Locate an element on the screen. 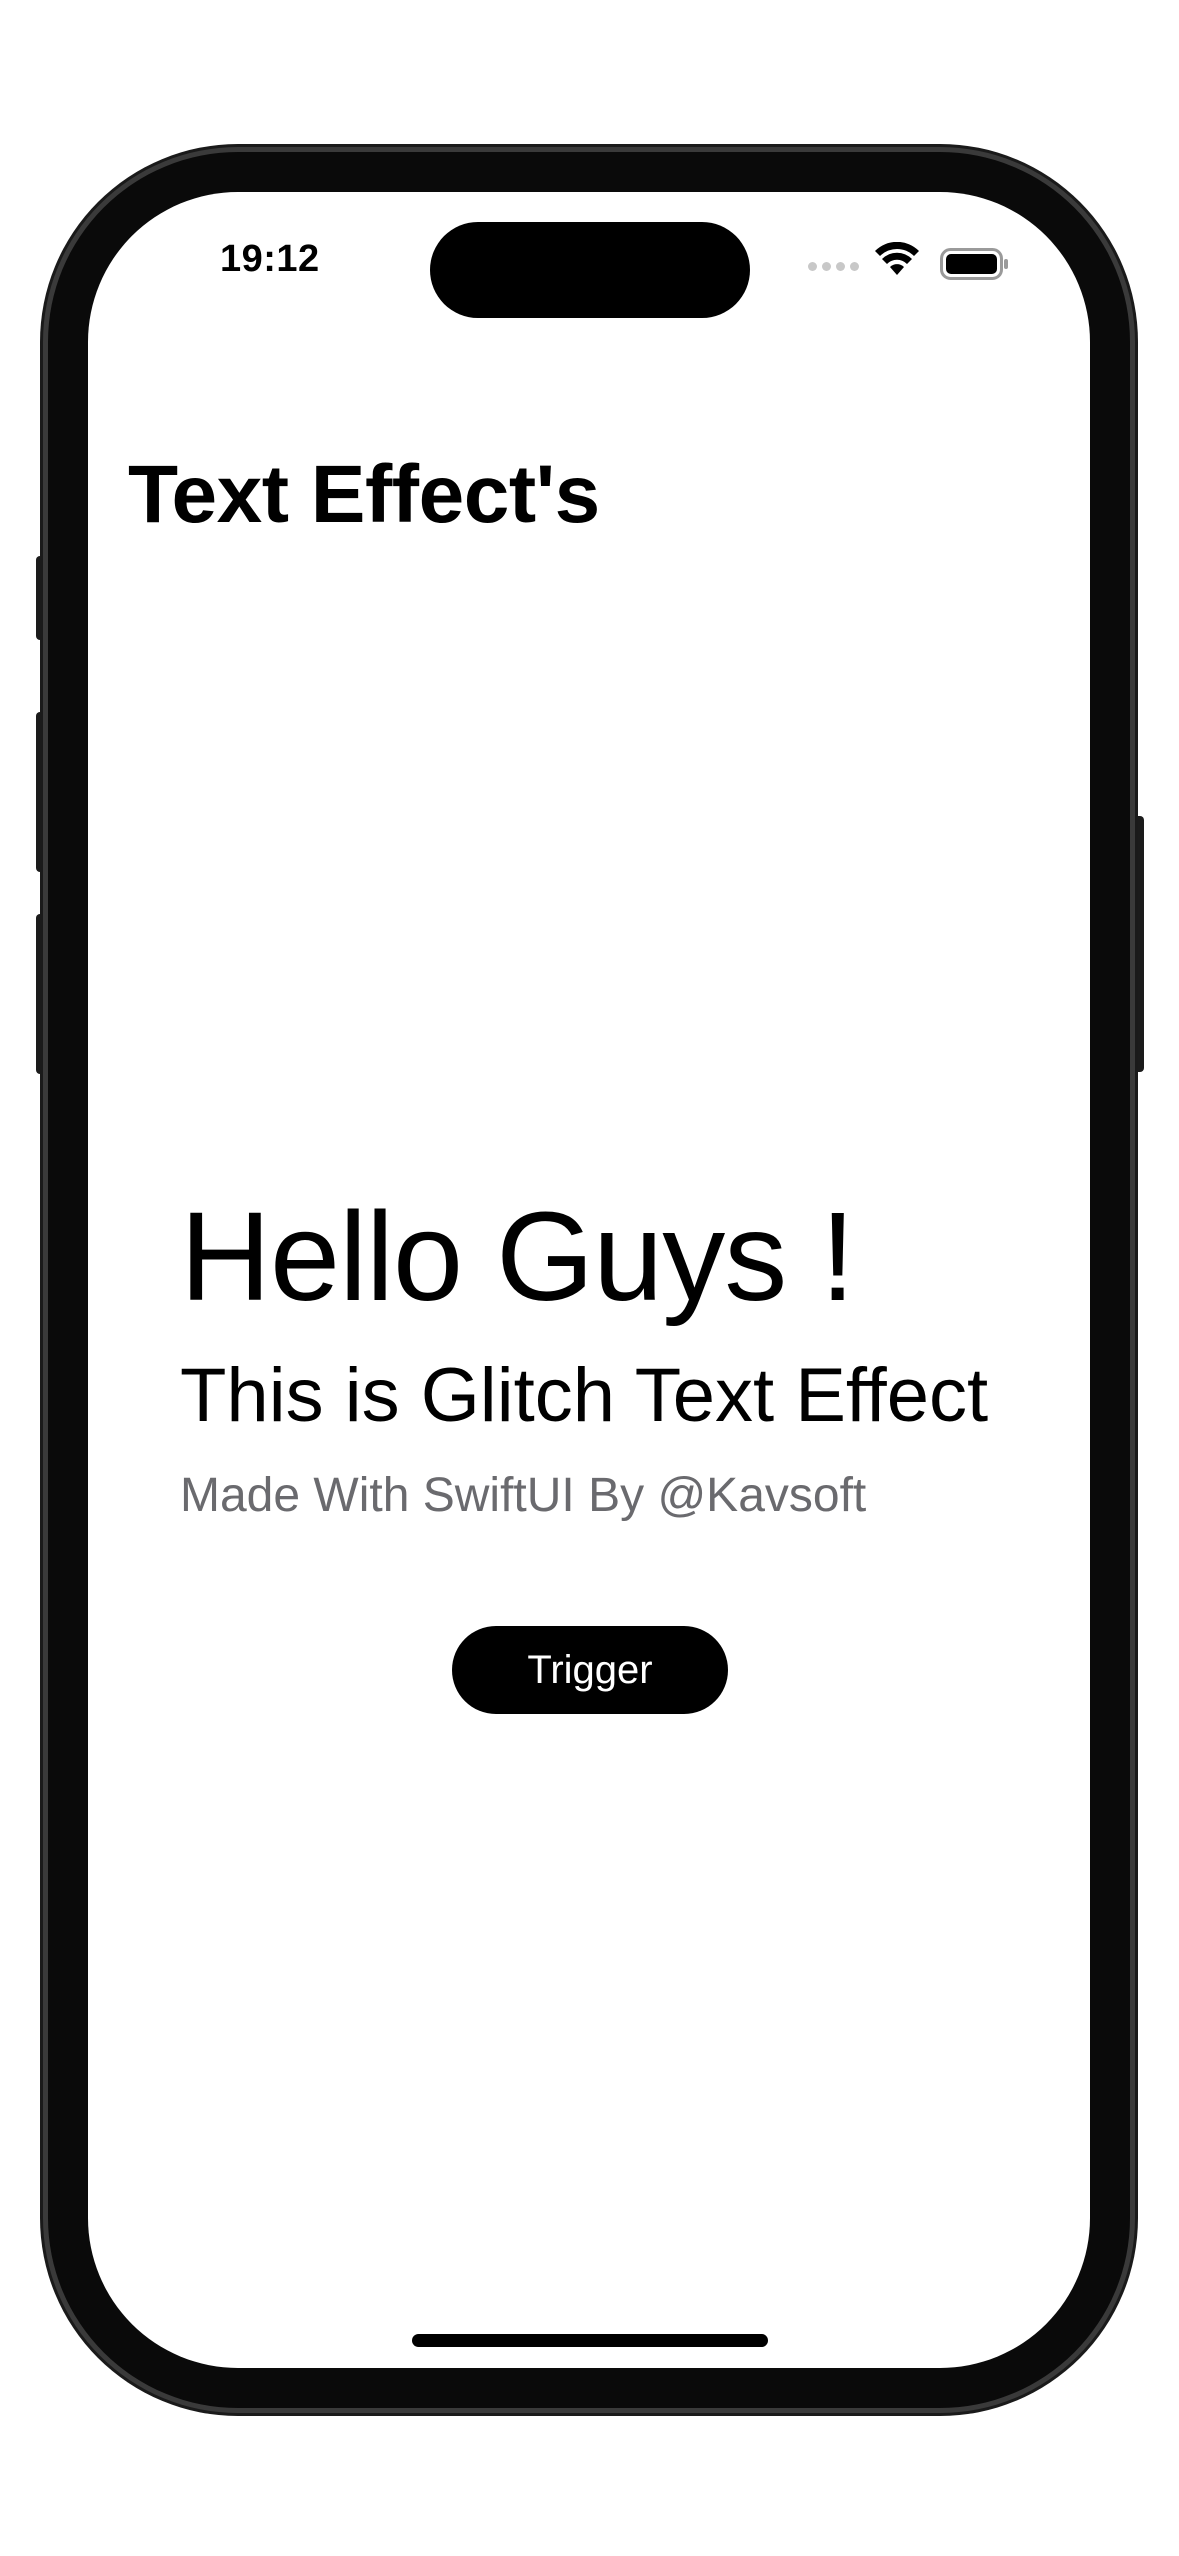 Image resolution: width=1179 pixels, height=2556 pixels. battery-icon is located at coordinates (974, 264).